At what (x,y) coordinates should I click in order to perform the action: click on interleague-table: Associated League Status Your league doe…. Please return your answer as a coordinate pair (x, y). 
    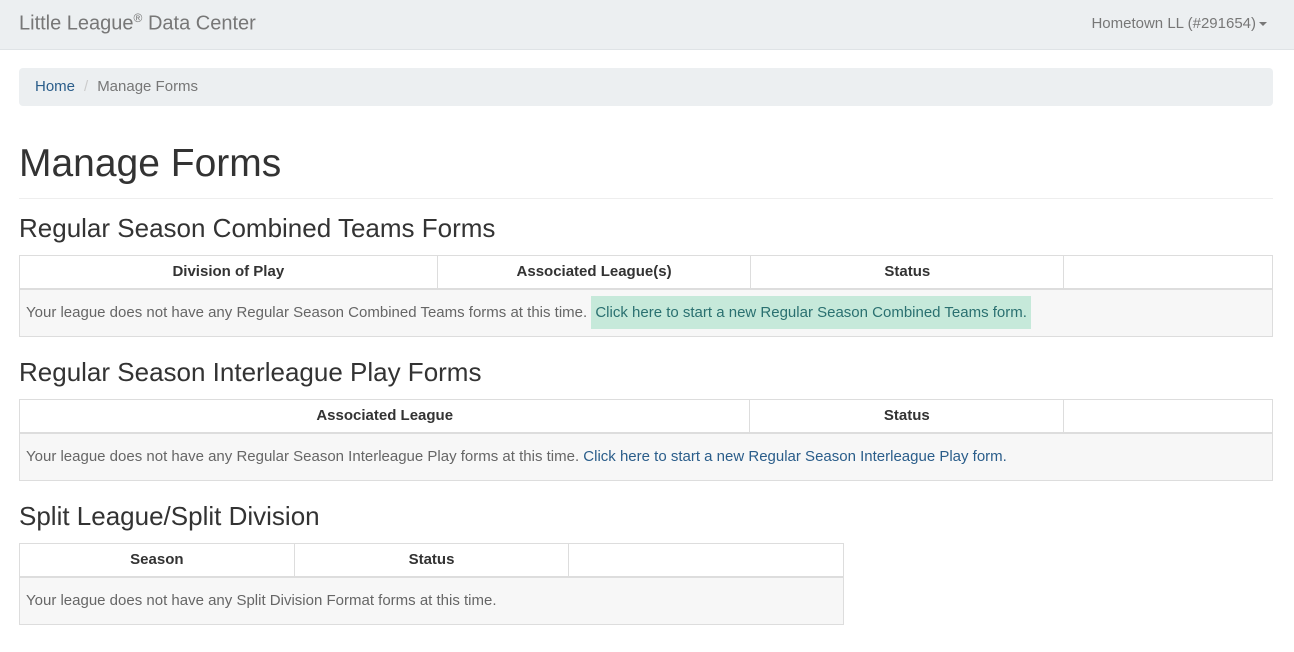
    Looking at the image, I should click on (645, 440).